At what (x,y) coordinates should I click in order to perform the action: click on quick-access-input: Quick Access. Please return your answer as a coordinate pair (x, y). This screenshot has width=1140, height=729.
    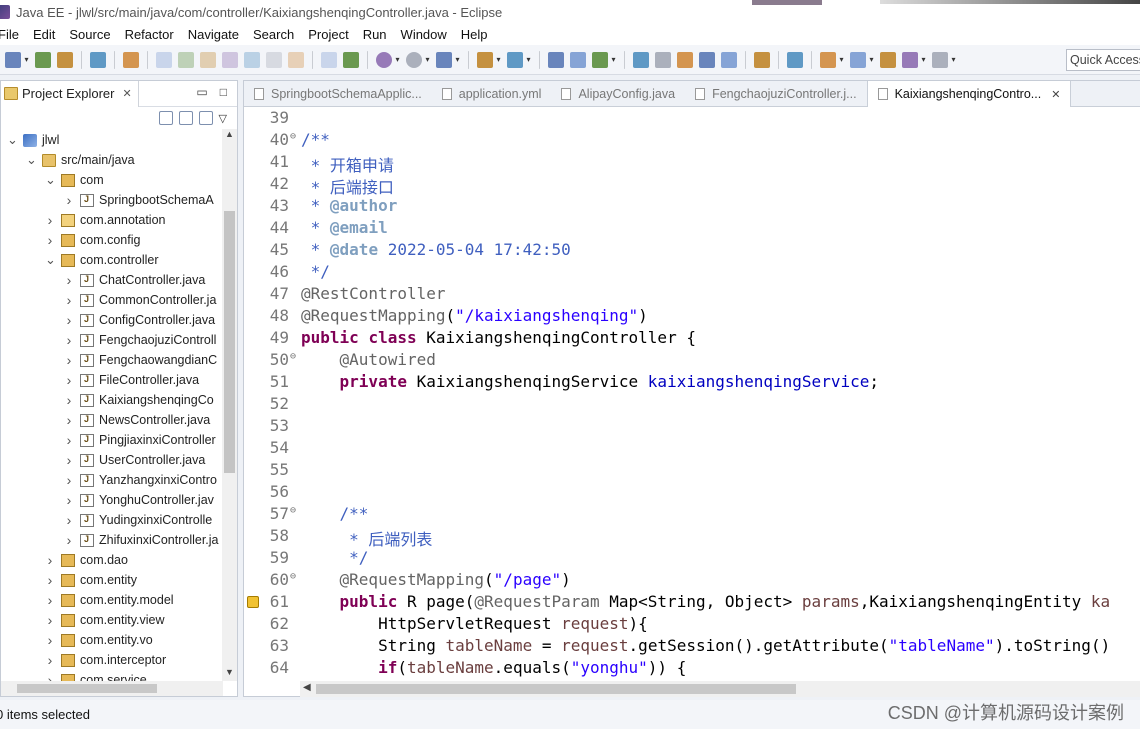
    Looking at the image, I should click on (1103, 60).